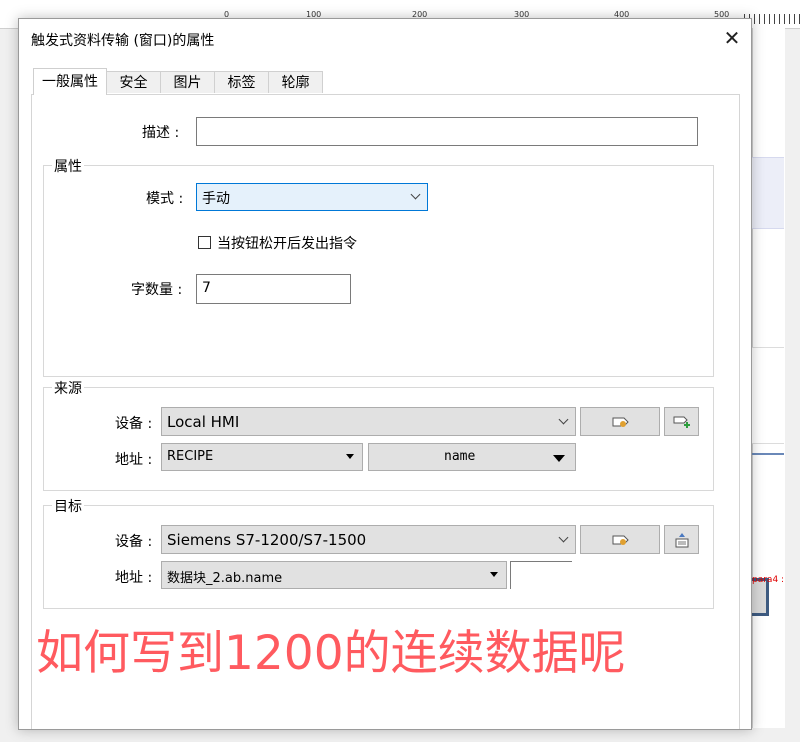  Describe the element at coordinates (68, 166) in the screenshot. I see `properties-group-title: 属性` at that location.